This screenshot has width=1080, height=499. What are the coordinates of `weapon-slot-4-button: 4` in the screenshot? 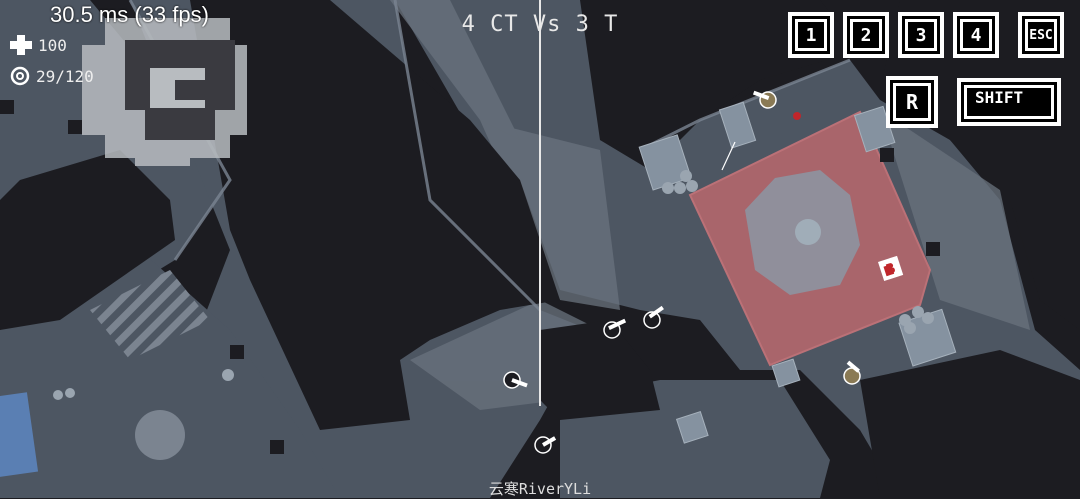 It's located at (976, 35).